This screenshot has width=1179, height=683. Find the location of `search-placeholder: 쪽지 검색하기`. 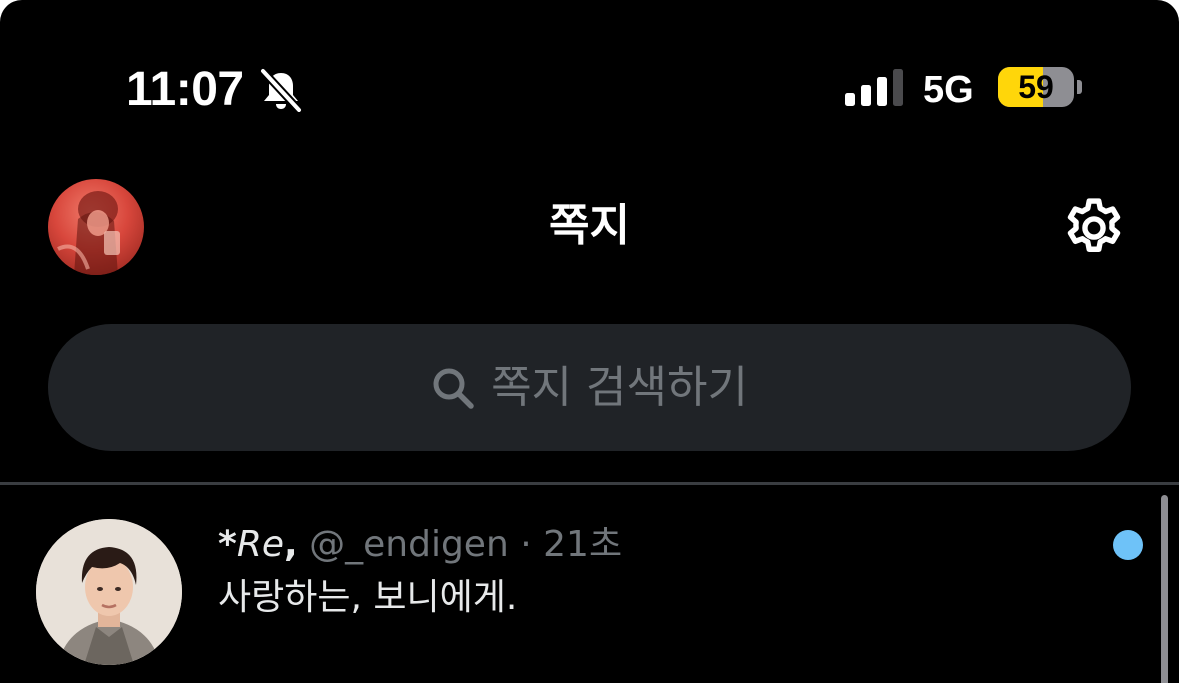

search-placeholder: 쪽지 검색하기 is located at coordinates (619, 387).